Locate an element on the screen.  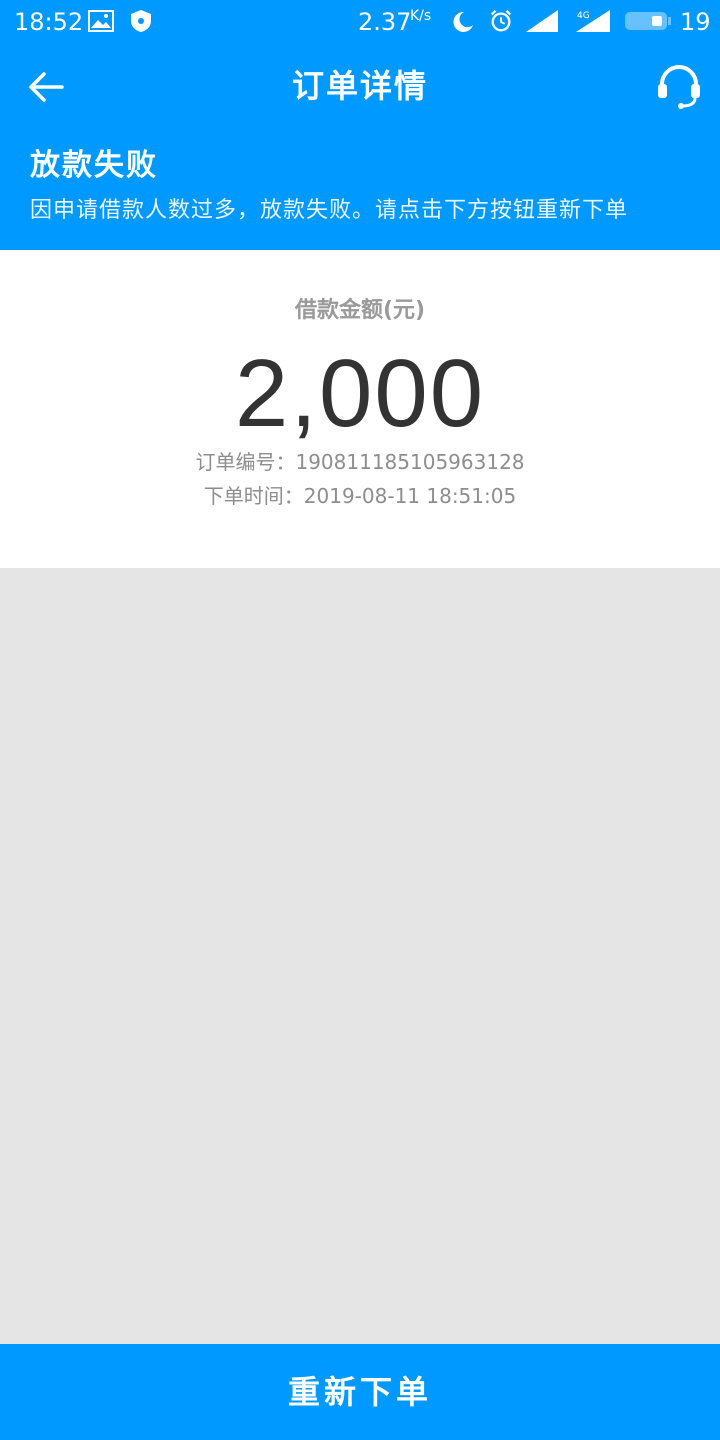
battery-level: 19 is located at coordinates (695, 22).